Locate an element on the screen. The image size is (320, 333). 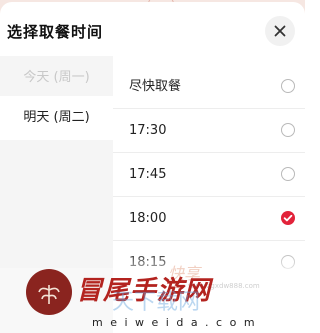
day-item-tomorrow: 明天 (周二) is located at coordinates (56, 118).